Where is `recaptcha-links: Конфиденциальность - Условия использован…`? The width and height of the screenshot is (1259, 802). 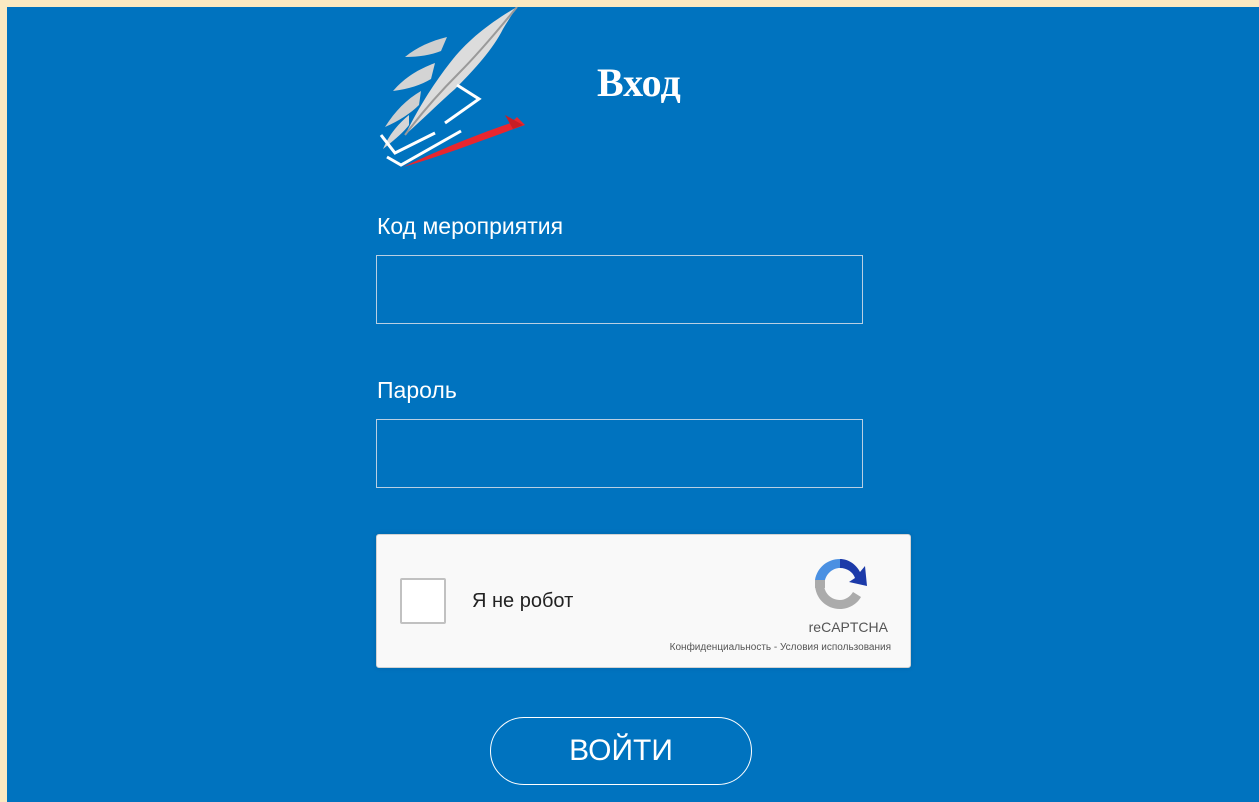
recaptcha-links: Конфиденциальность - Условия использован… is located at coordinates (780, 648).